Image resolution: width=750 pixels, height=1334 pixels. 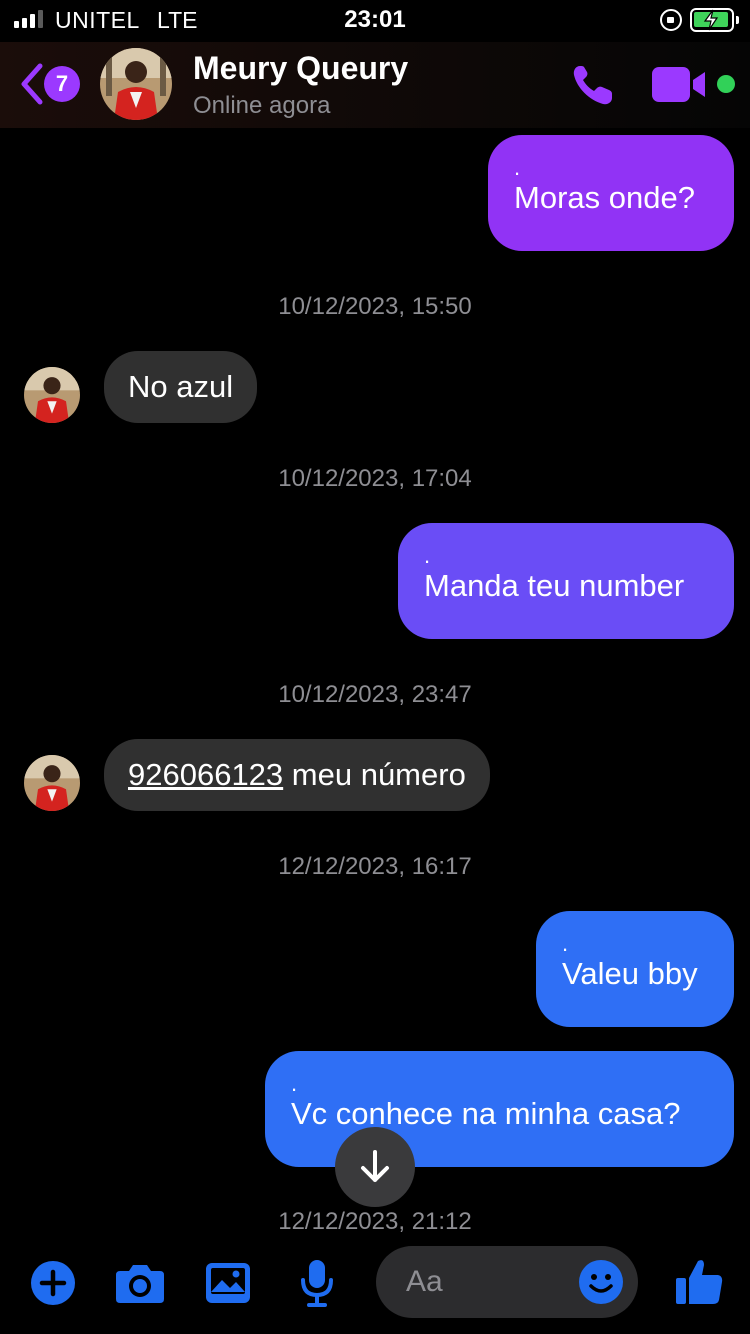 I want to click on timestamp: 12/12/2023, 21:12, so click(x=375, y=1220).